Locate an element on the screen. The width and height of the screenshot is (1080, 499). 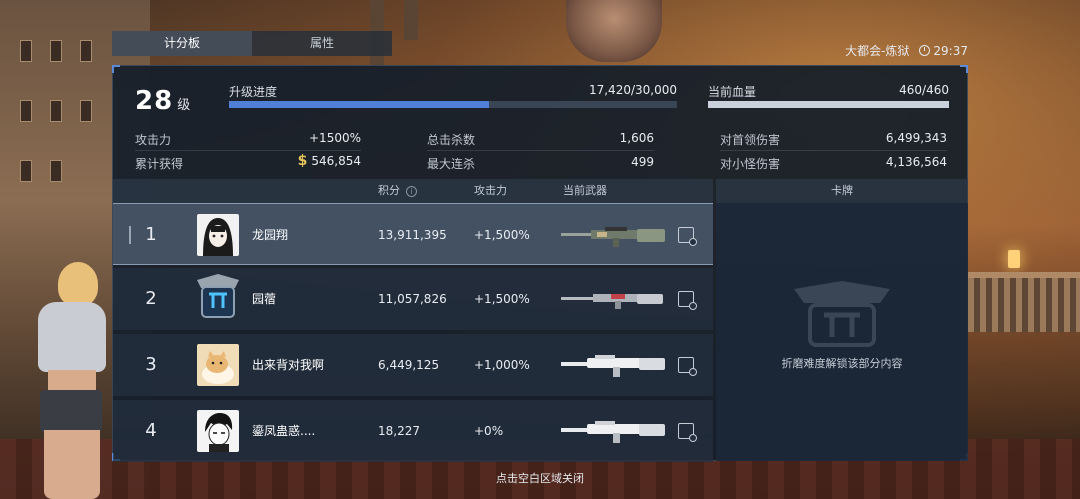
rank-number: 1 is located at coordinates (151, 234).